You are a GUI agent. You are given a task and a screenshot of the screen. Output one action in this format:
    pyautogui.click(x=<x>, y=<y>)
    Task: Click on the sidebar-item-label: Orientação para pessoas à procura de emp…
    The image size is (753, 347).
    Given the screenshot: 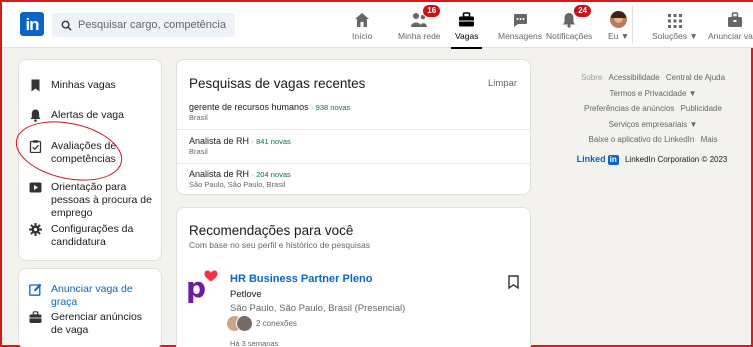 What is the action you would take?
    pyautogui.click(x=101, y=200)
    